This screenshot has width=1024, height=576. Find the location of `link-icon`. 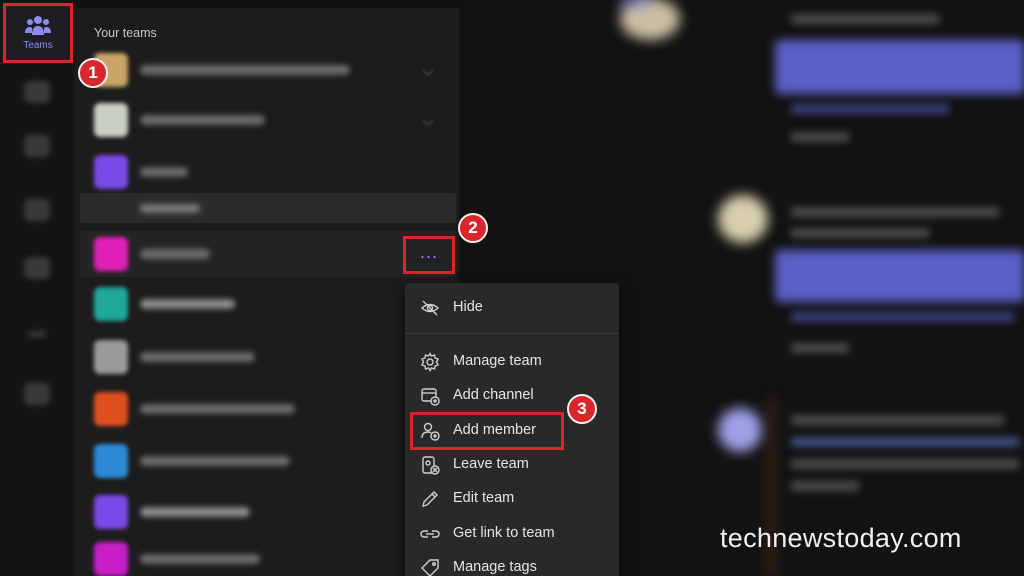

link-icon is located at coordinates (430, 534).